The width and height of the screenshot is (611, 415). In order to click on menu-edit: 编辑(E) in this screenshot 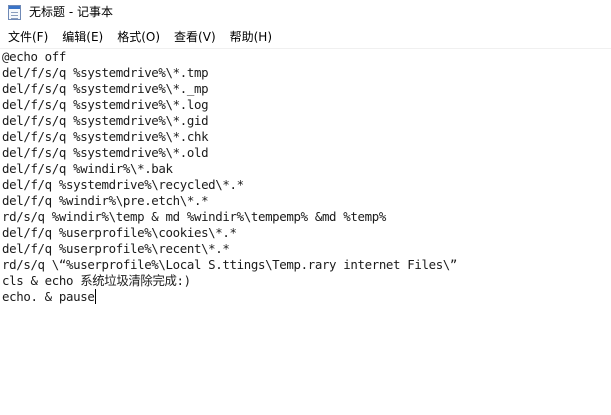, I will do `click(82, 37)`.